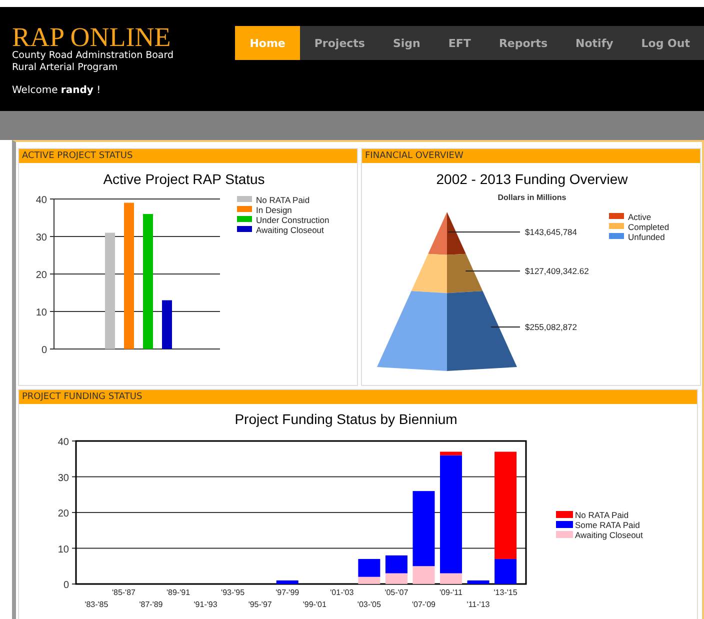 The image size is (704, 619). Describe the element at coordinates (551, 232) in the screenshot. I see `amount-label: $143,645,784` at that location.